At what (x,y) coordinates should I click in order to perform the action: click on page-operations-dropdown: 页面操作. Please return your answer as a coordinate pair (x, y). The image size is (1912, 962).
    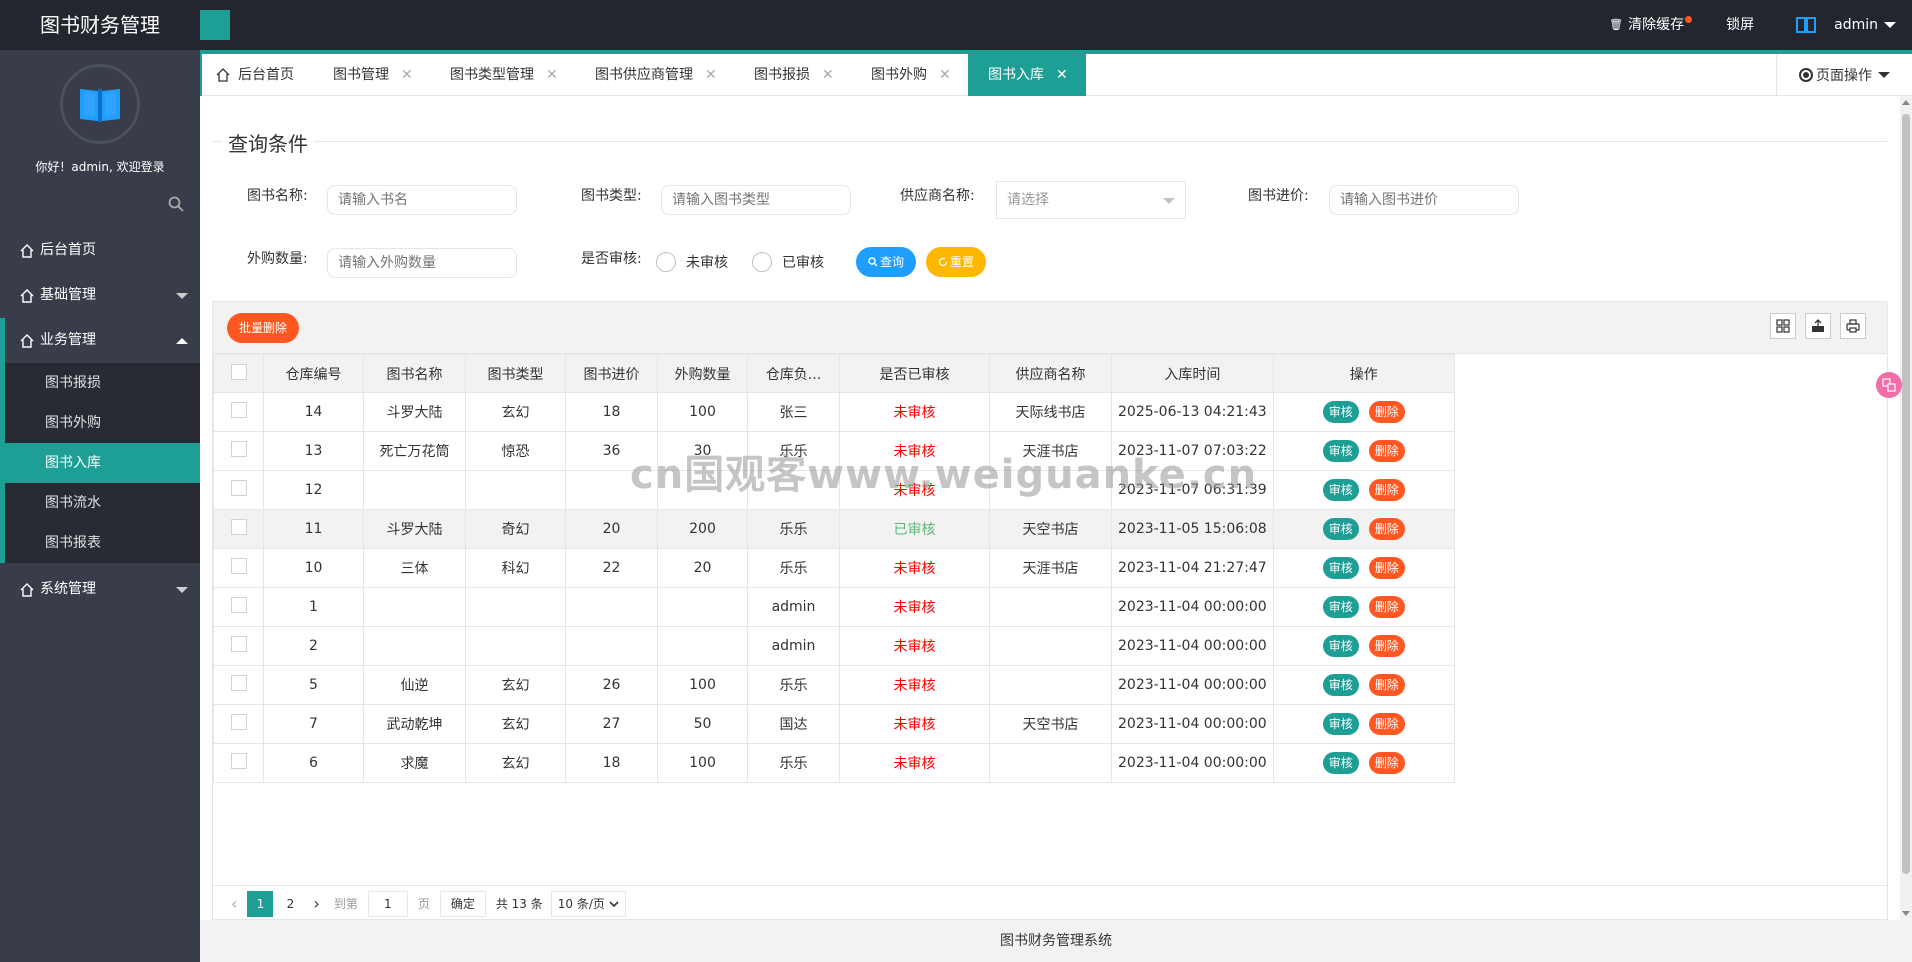
    Looking at the image, I should click on (1844, 75).